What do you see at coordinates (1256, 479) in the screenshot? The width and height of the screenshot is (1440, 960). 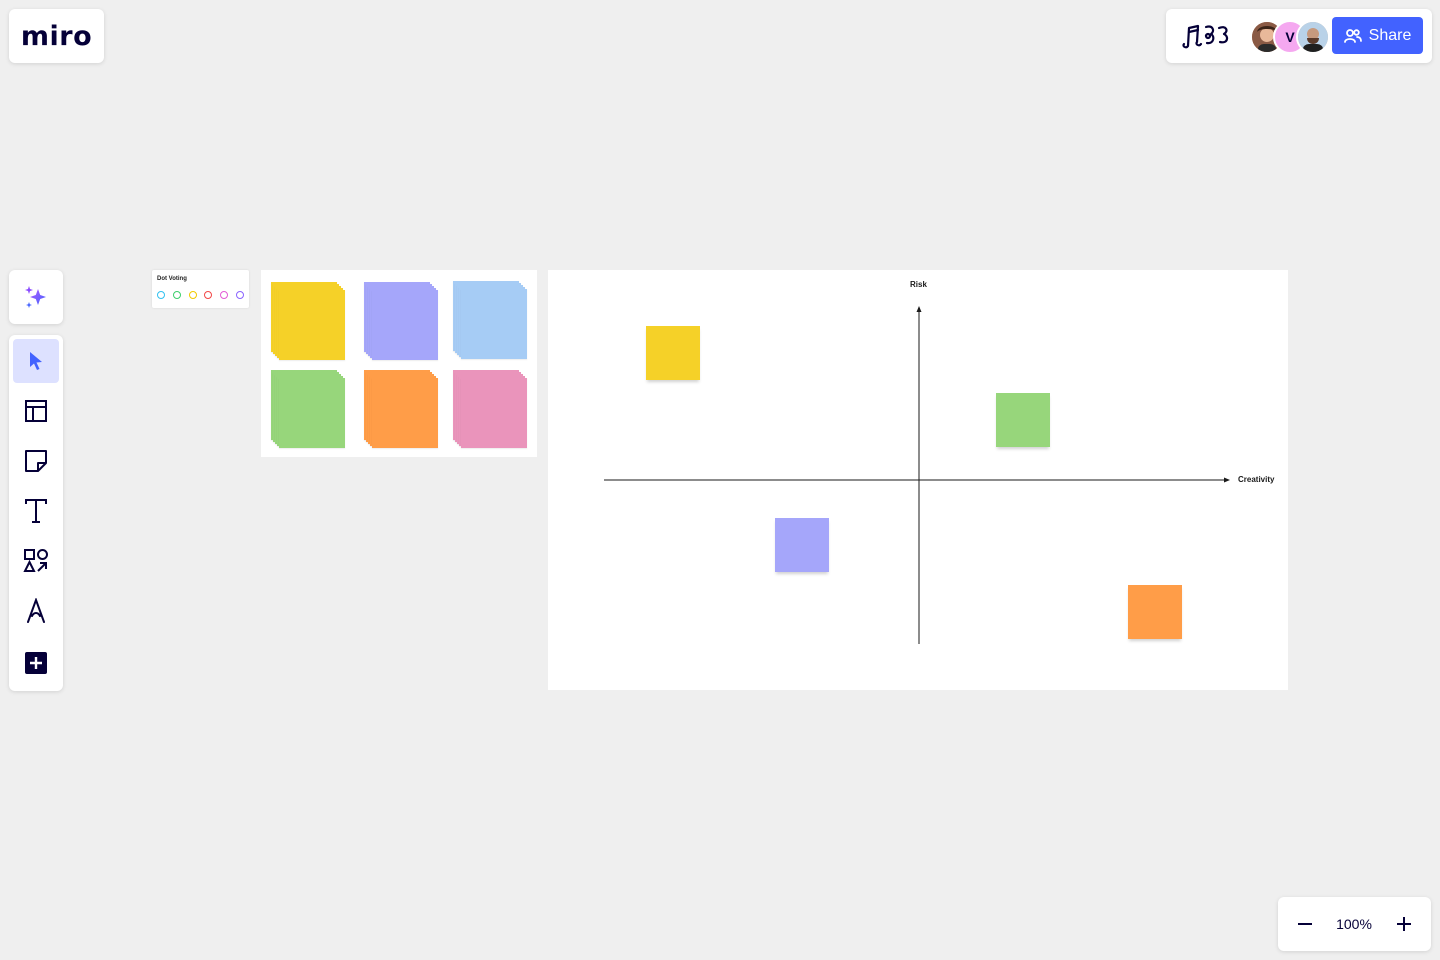 I see `x-axis-label: Creativity` at bounding box center [1256, 479].